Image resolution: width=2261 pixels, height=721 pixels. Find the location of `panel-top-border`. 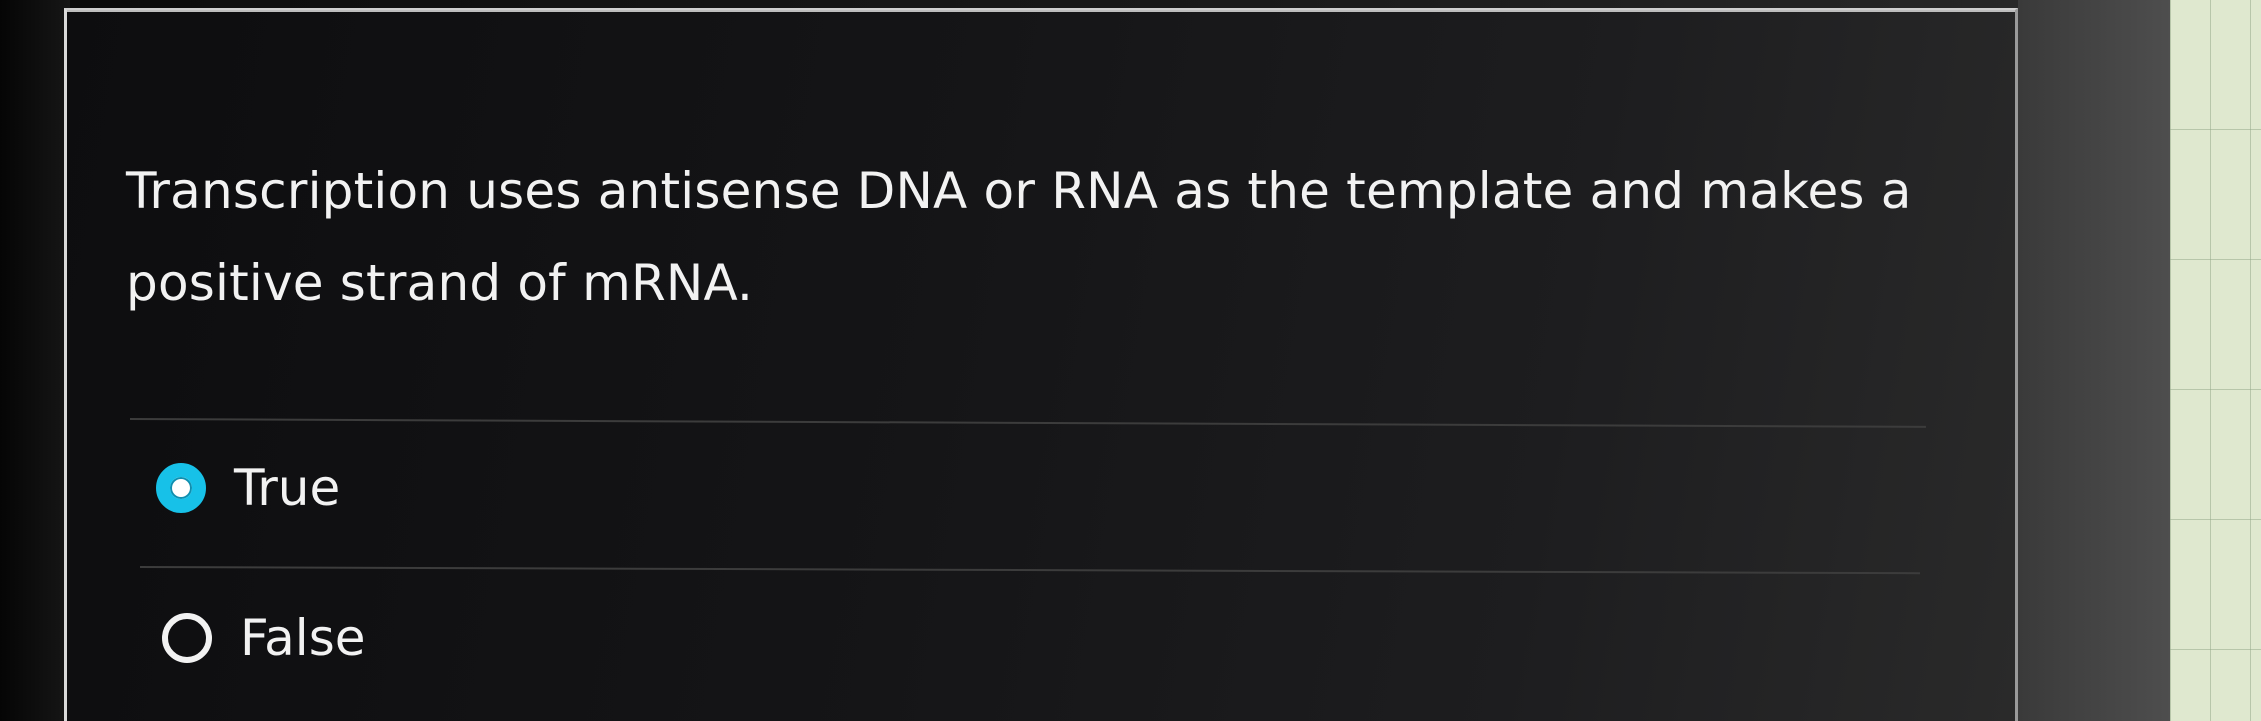

panel-top-border is located at coordinates (1041, 11).